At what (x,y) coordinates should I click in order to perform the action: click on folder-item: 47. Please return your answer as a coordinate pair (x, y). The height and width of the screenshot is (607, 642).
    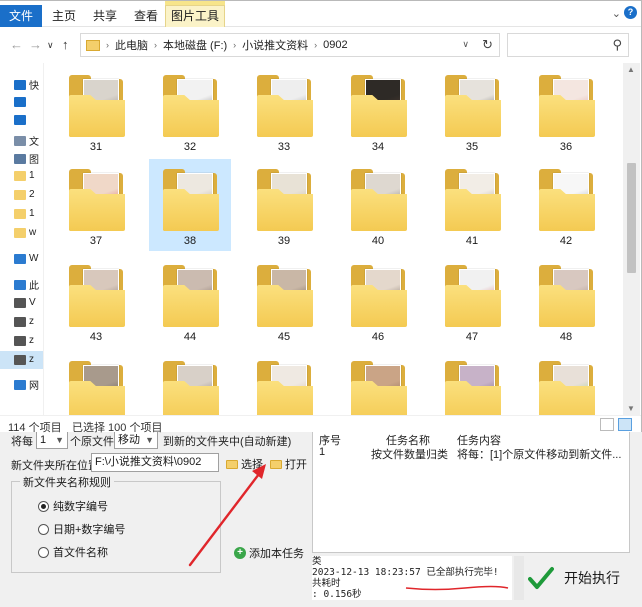
    Looking at the image, I should click on (472, 301).